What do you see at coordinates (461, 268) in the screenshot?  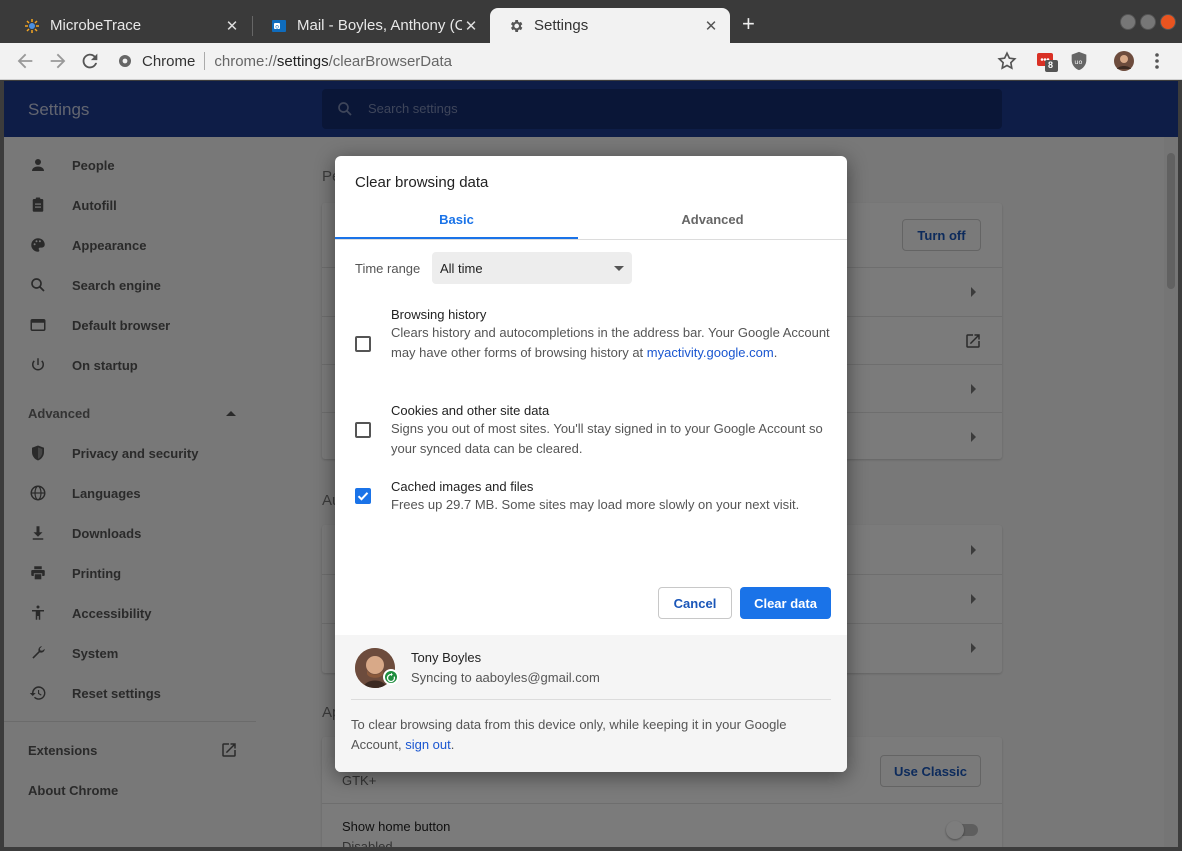 I see `time-range-value: All time` at bounding box center [461, 268].